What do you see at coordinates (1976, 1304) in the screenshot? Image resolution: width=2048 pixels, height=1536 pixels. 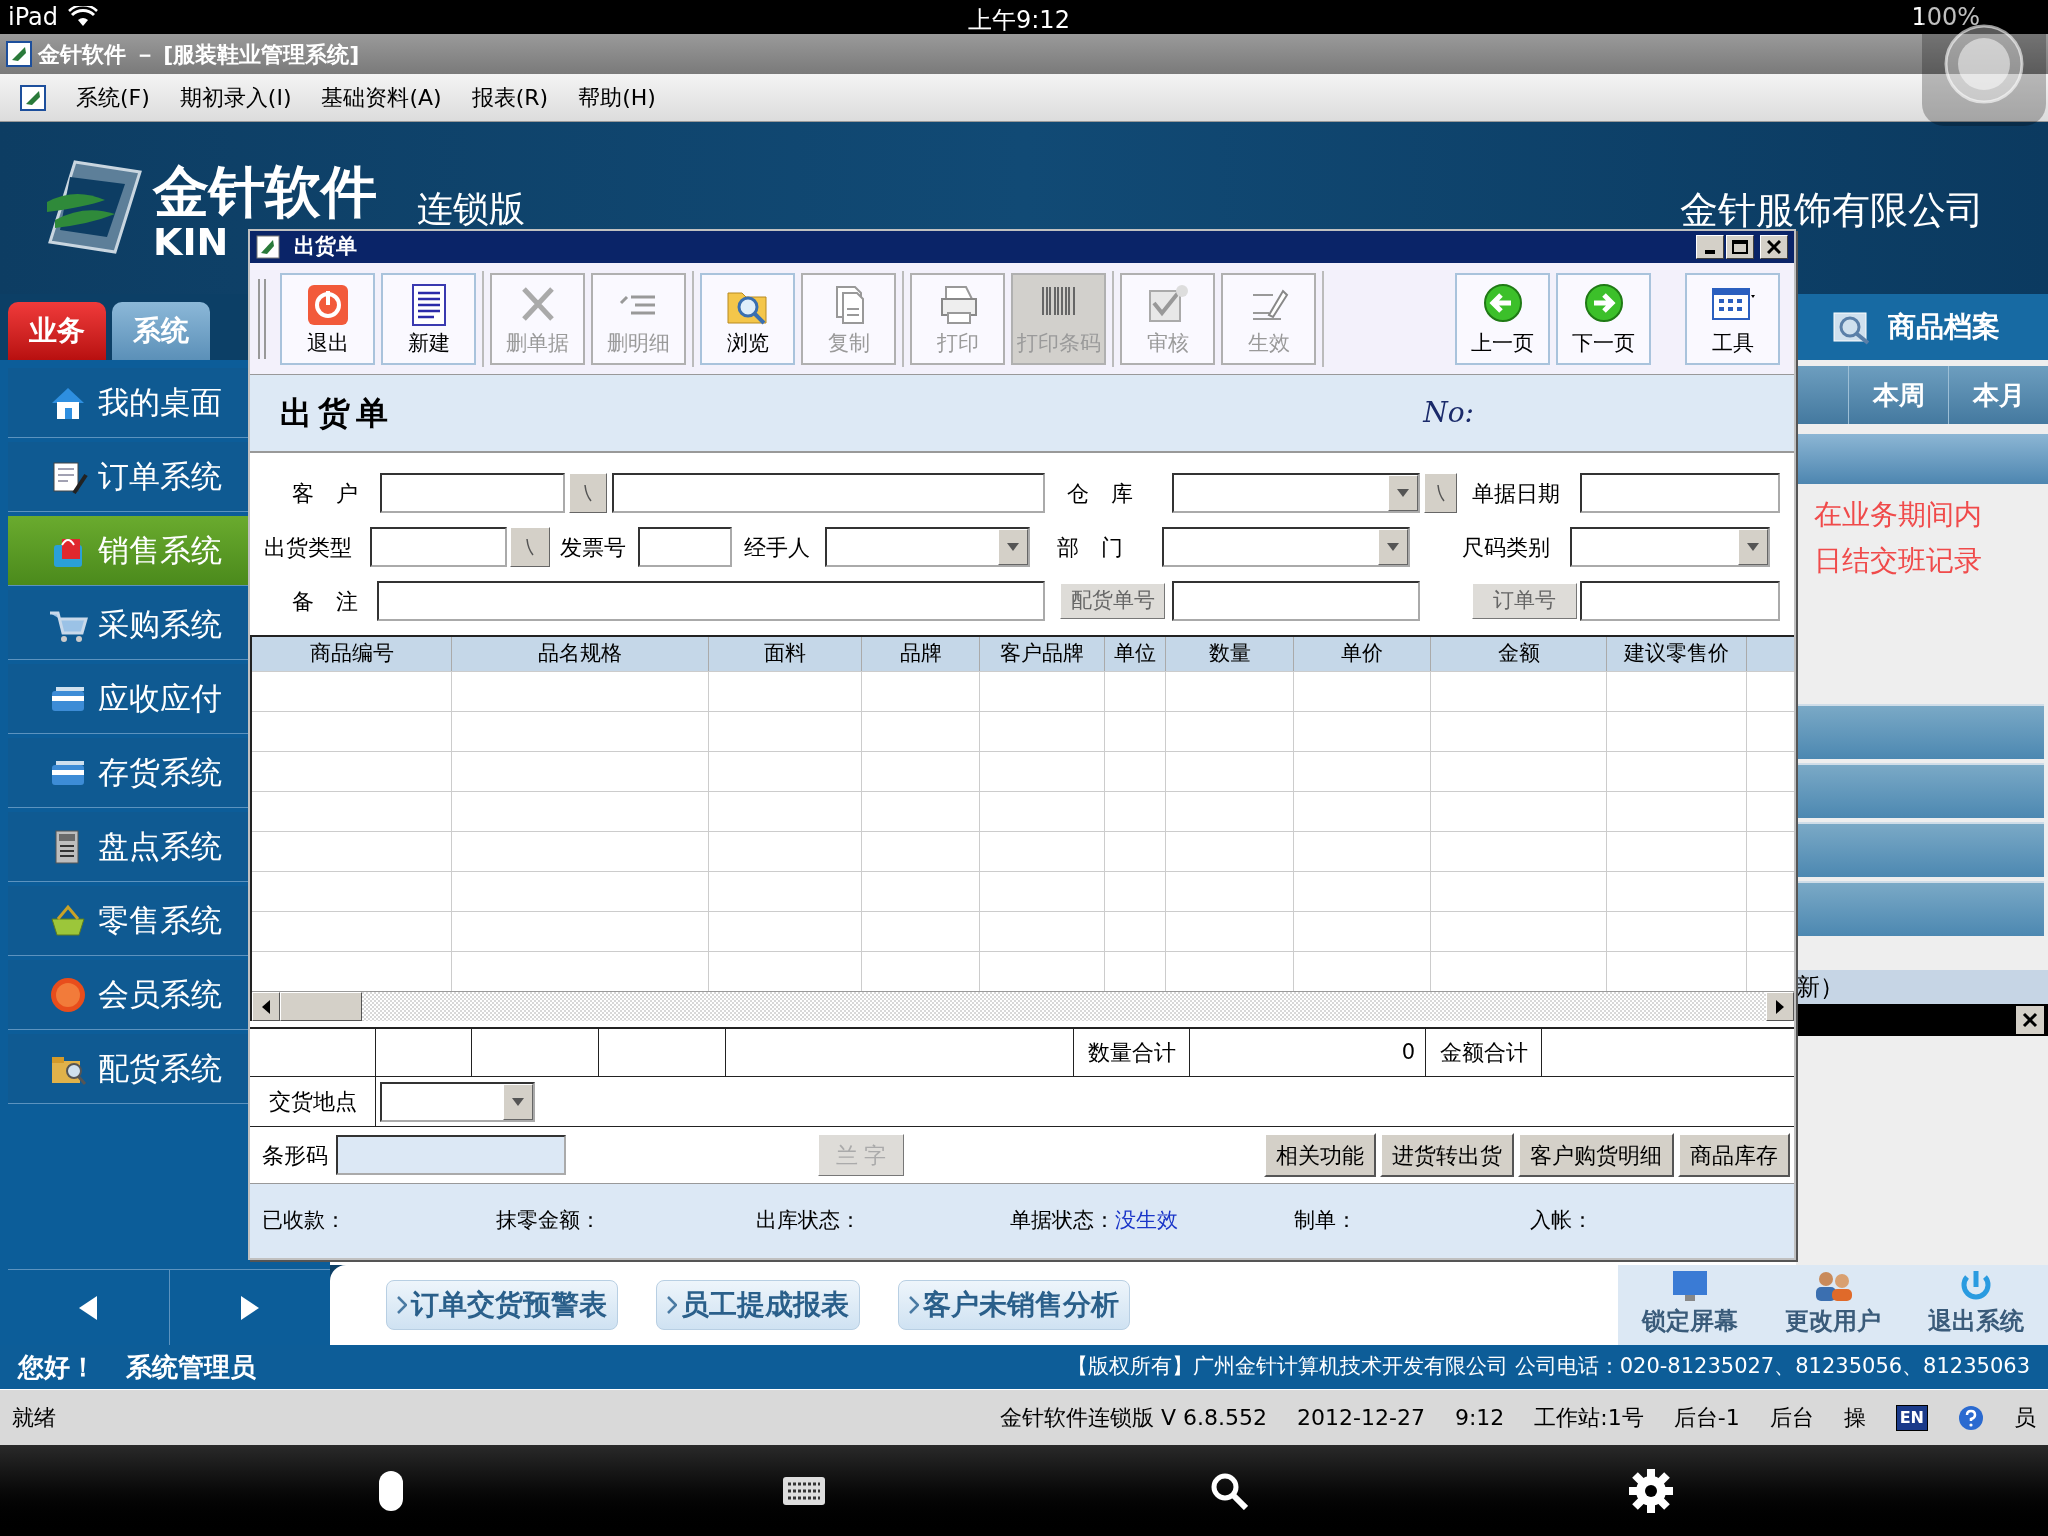 I see `session-button: 退出系统` at bounding box center [1976, 1304].